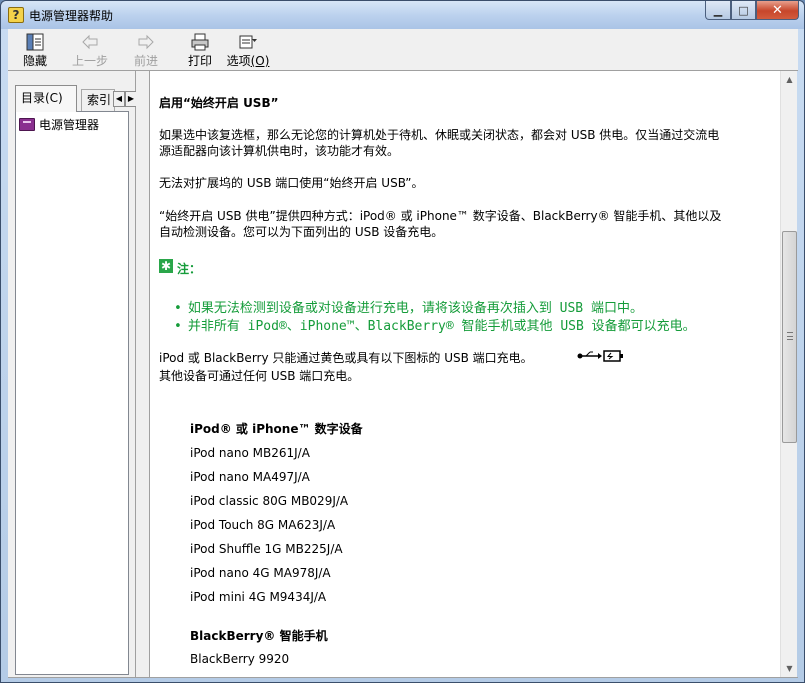 This screenshot has width=805, height=683. Describe the element at coordinates (258, 597) in the screenshot. I see `list-item: iPod mini 4G M9434J/A` at that location.